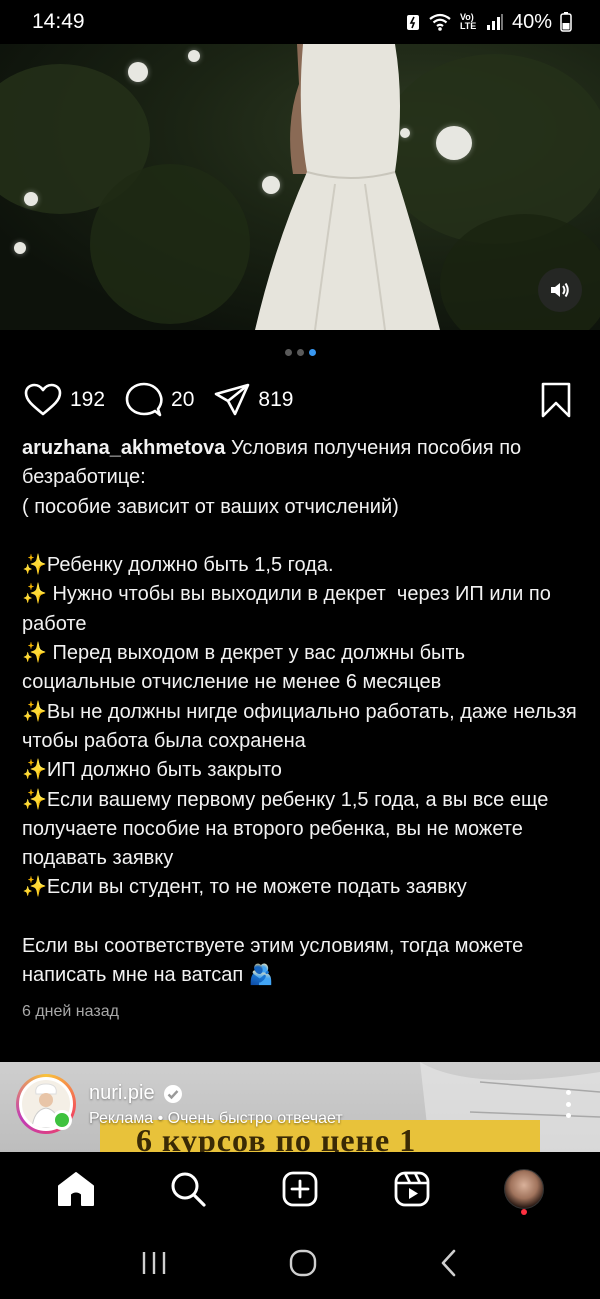  What do you see at coordinates (144, 399) in the screenshot?
I see `comment-icon` at bounding box center [144, 399].